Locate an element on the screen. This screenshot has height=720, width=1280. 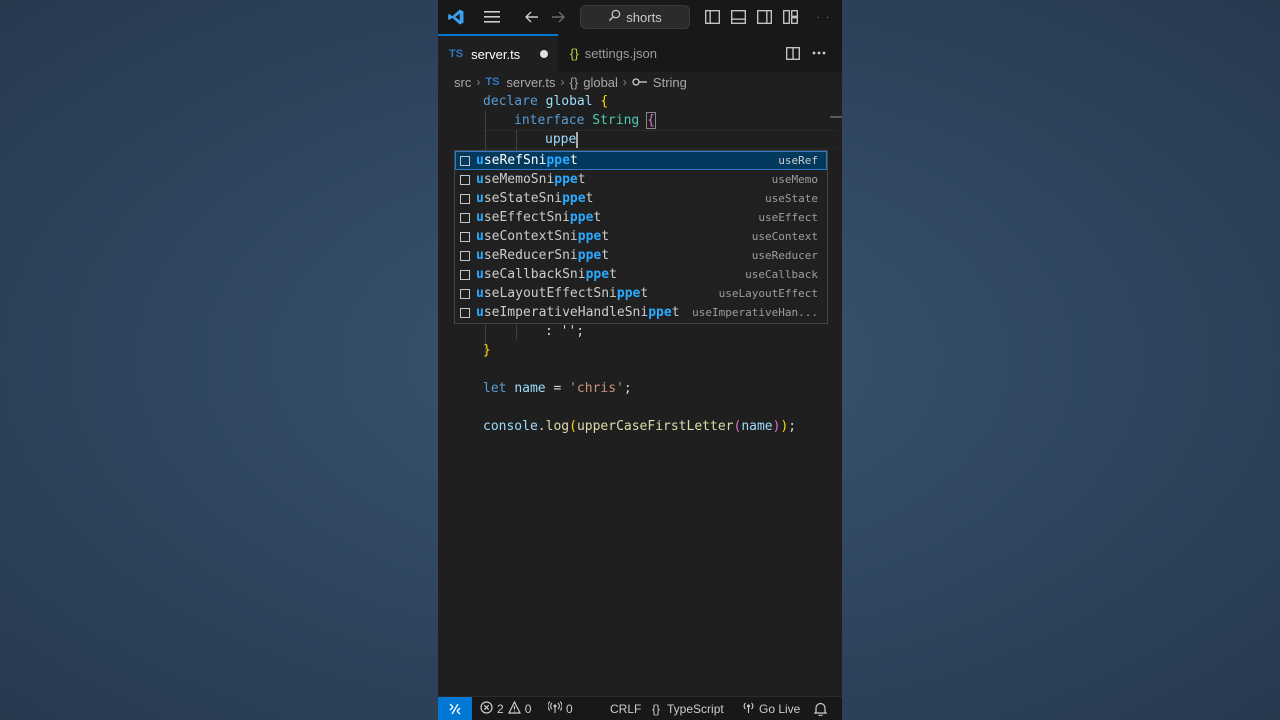
suggestion-label: useMemoSnippet is located at coordinates (531, 179).